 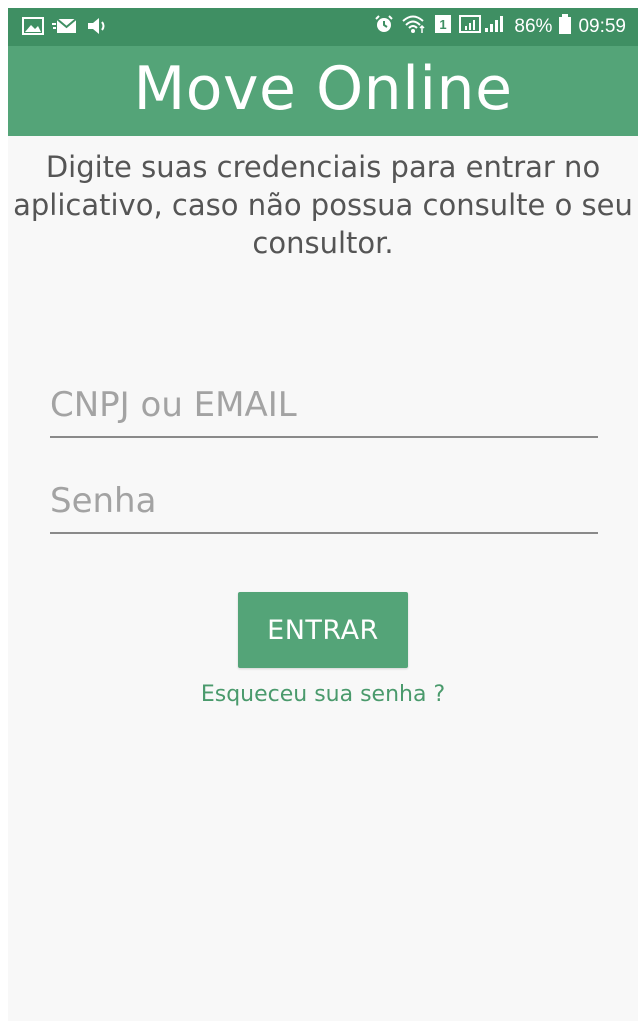 What do you see at coordinates (384, 27) in the screenshot?
I see `alarm-icon` at bounding box center [384, 27].